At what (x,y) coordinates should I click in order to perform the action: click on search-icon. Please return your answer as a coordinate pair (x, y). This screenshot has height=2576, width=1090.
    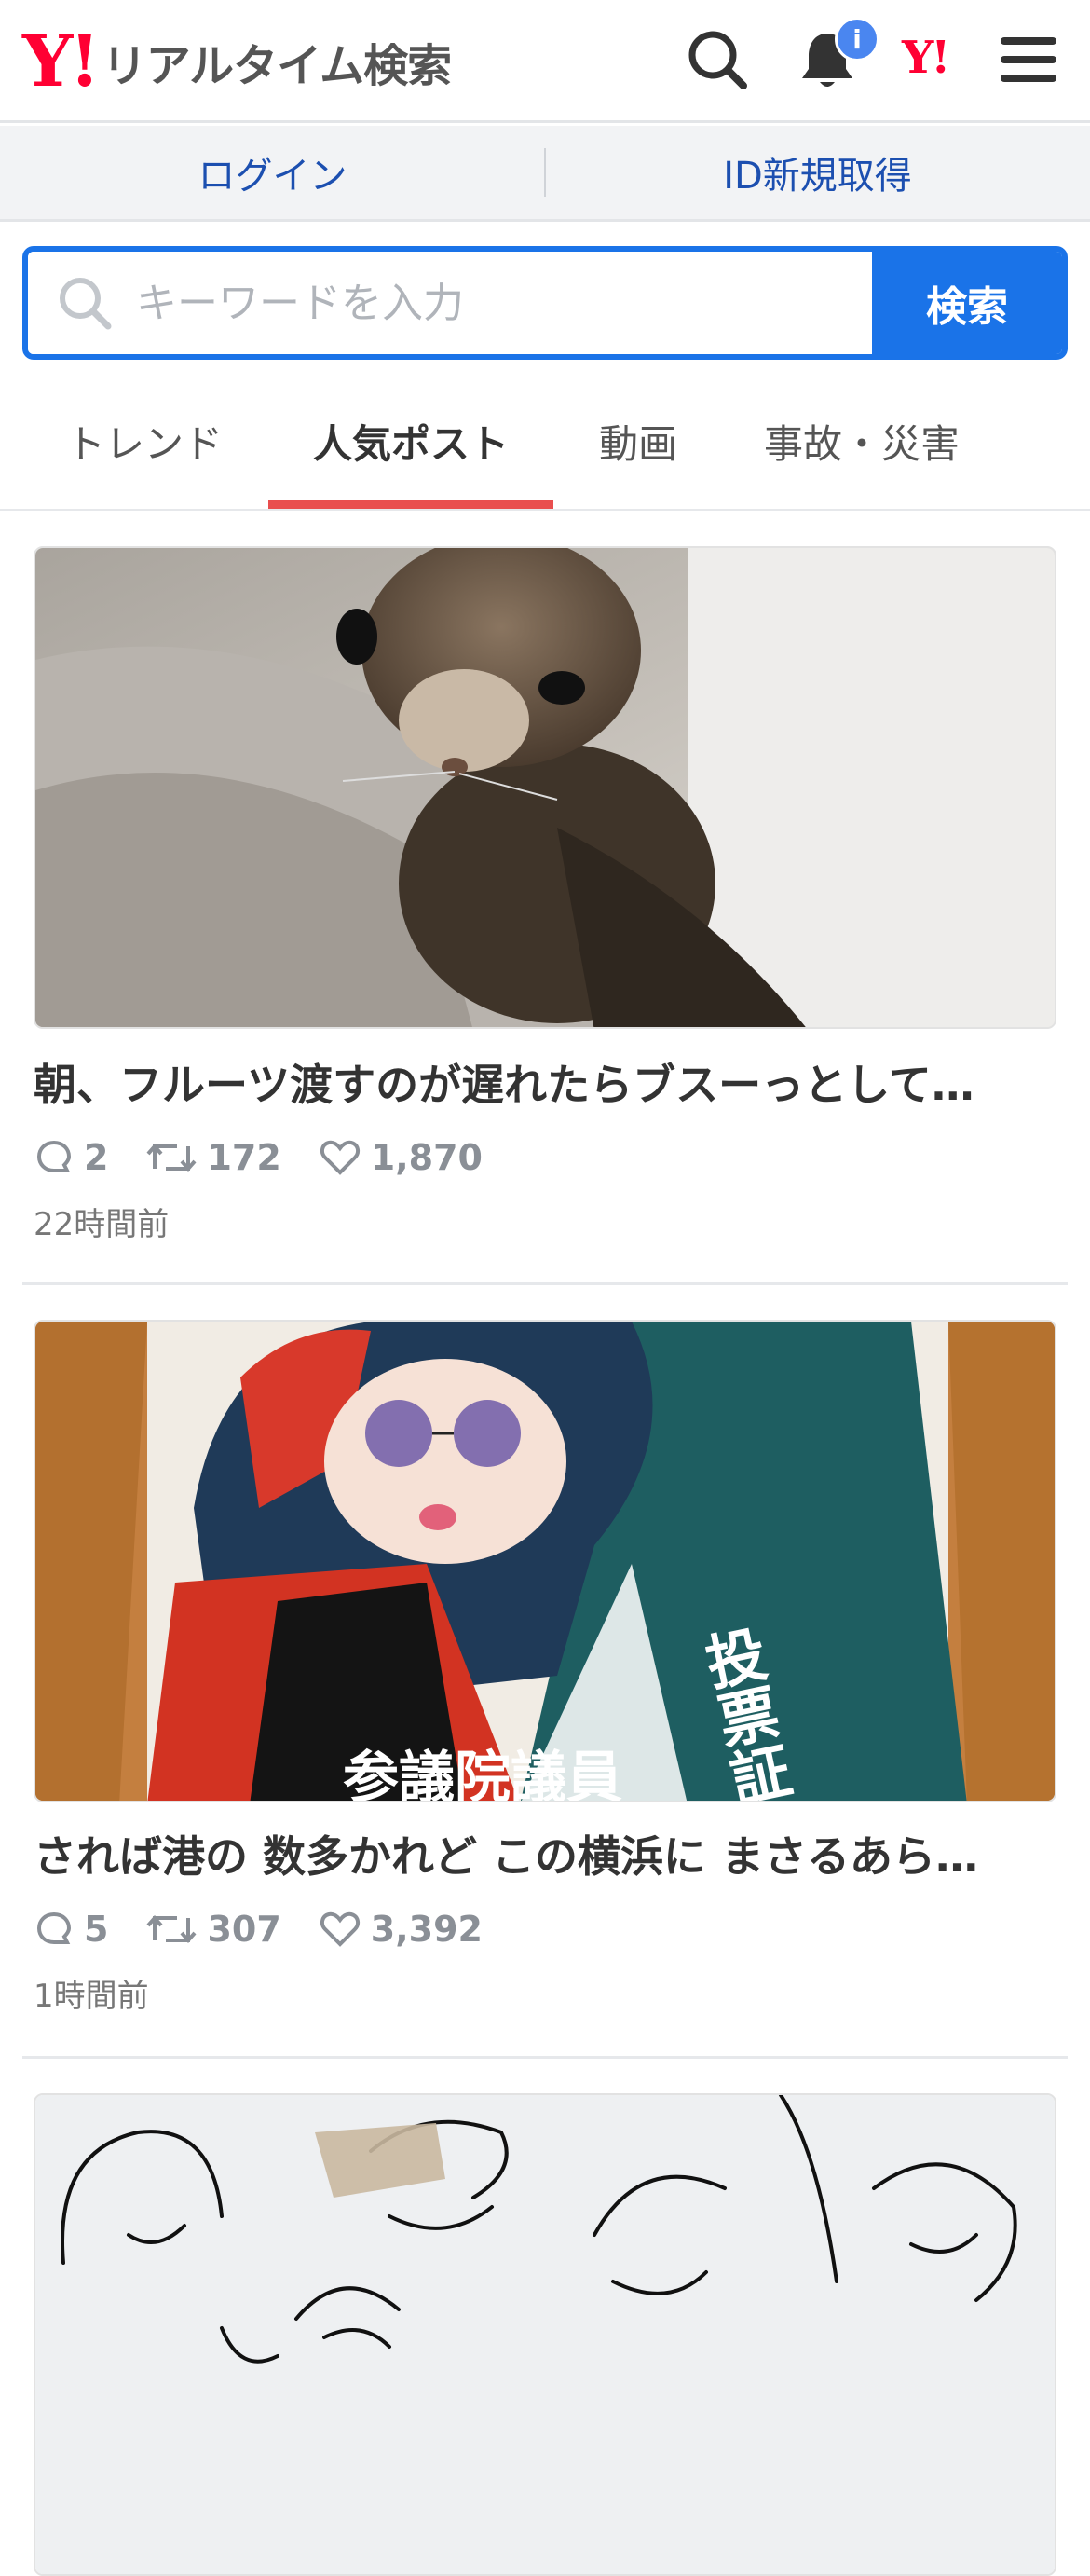
    Looking at the image, I should click on (718, 59).